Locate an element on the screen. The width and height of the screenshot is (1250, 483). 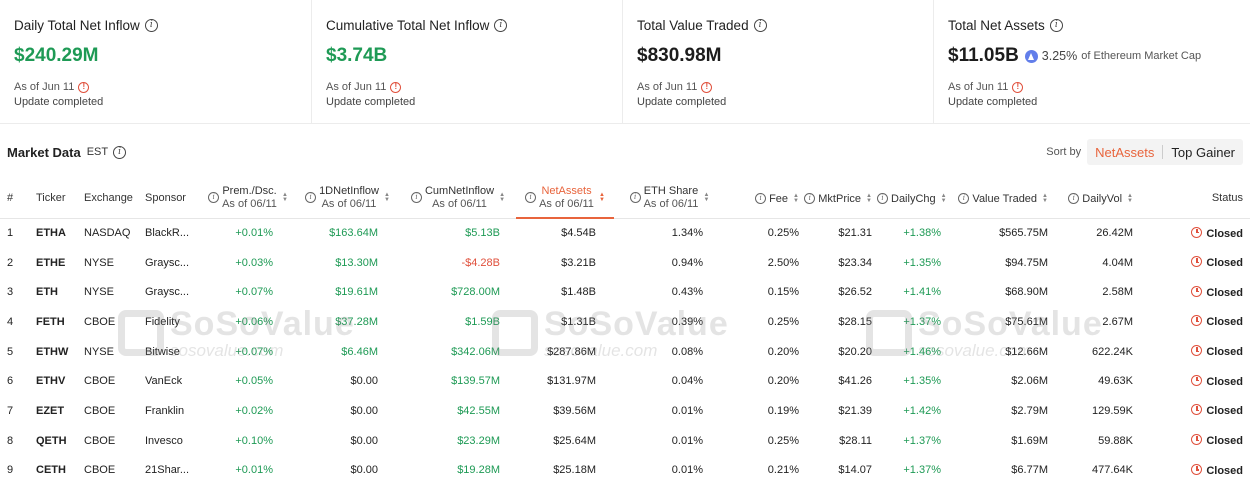
col-header-eth-share: i ETH Share As of 06/11 ▲ ▼ is located at coordinates (669, 198).